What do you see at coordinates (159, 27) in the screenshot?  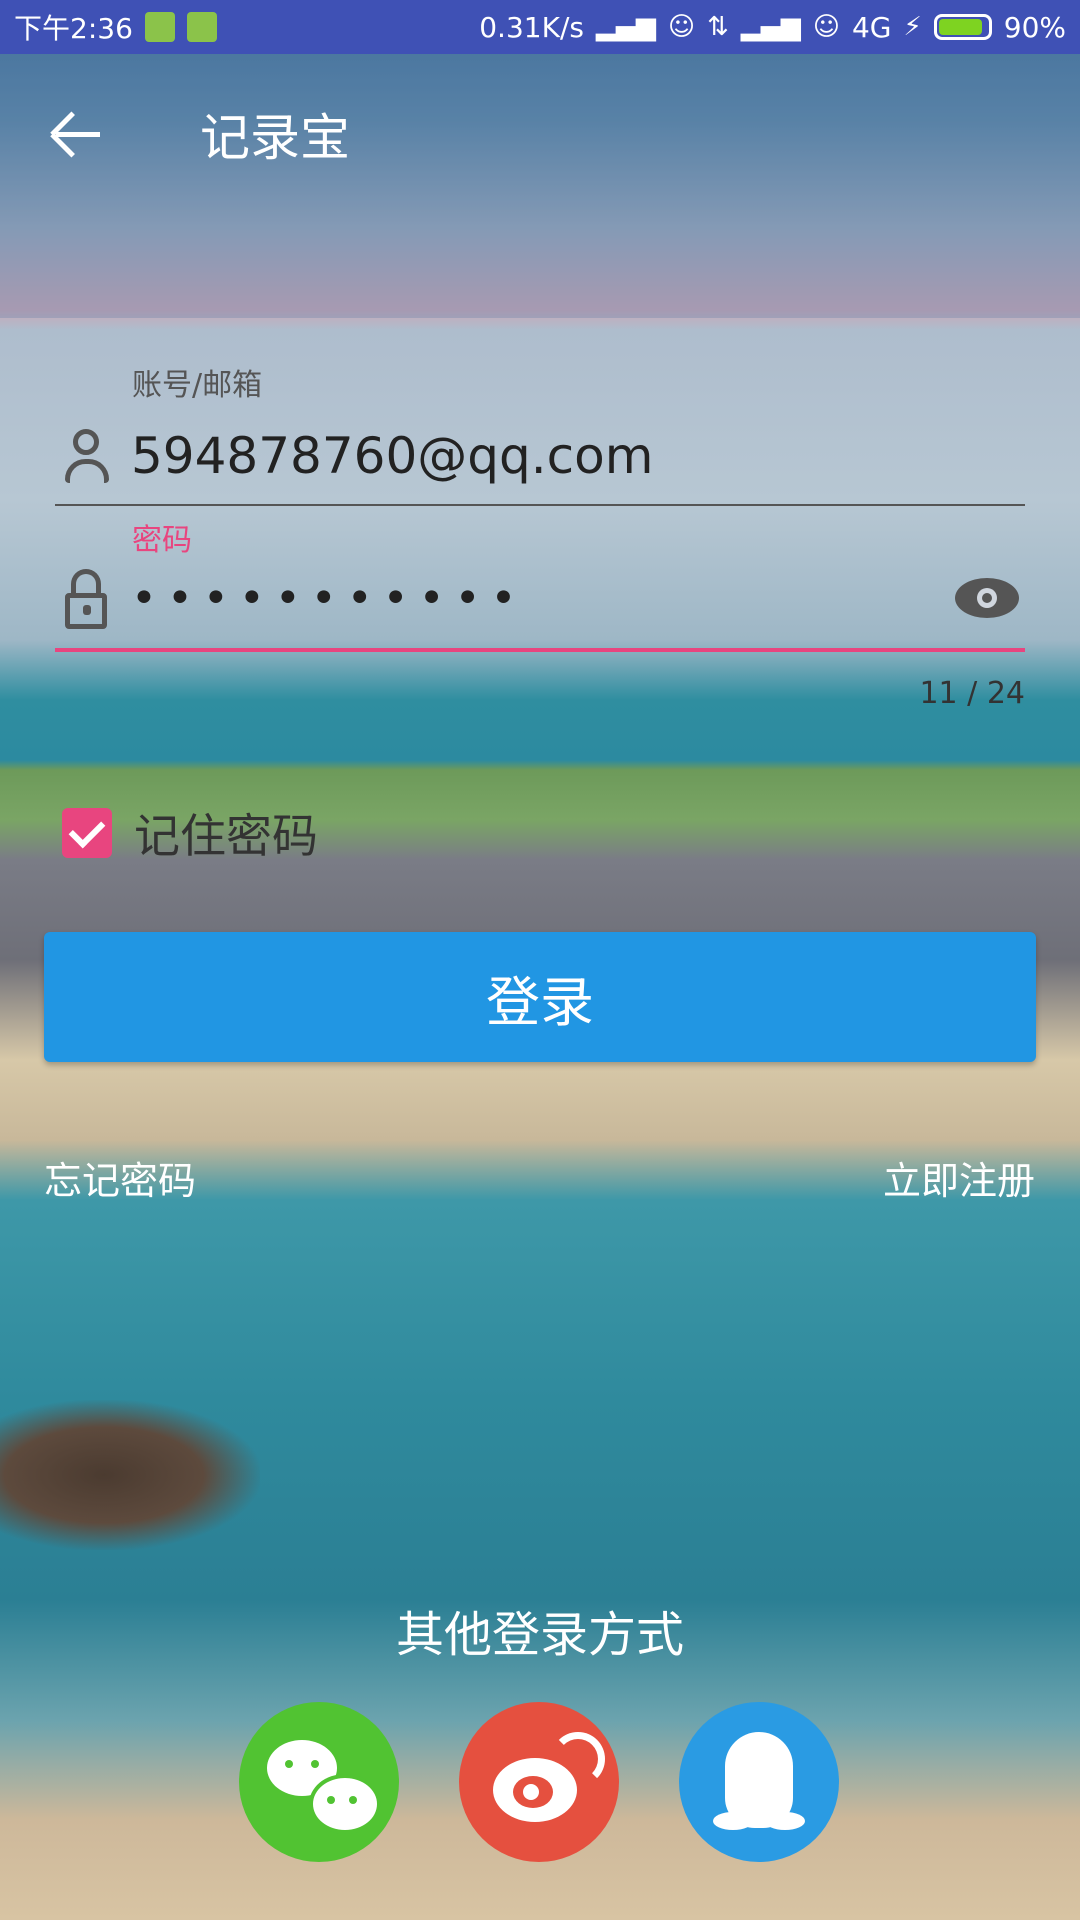 I see `battery-saver-icon` at bounding box center [159, 27].